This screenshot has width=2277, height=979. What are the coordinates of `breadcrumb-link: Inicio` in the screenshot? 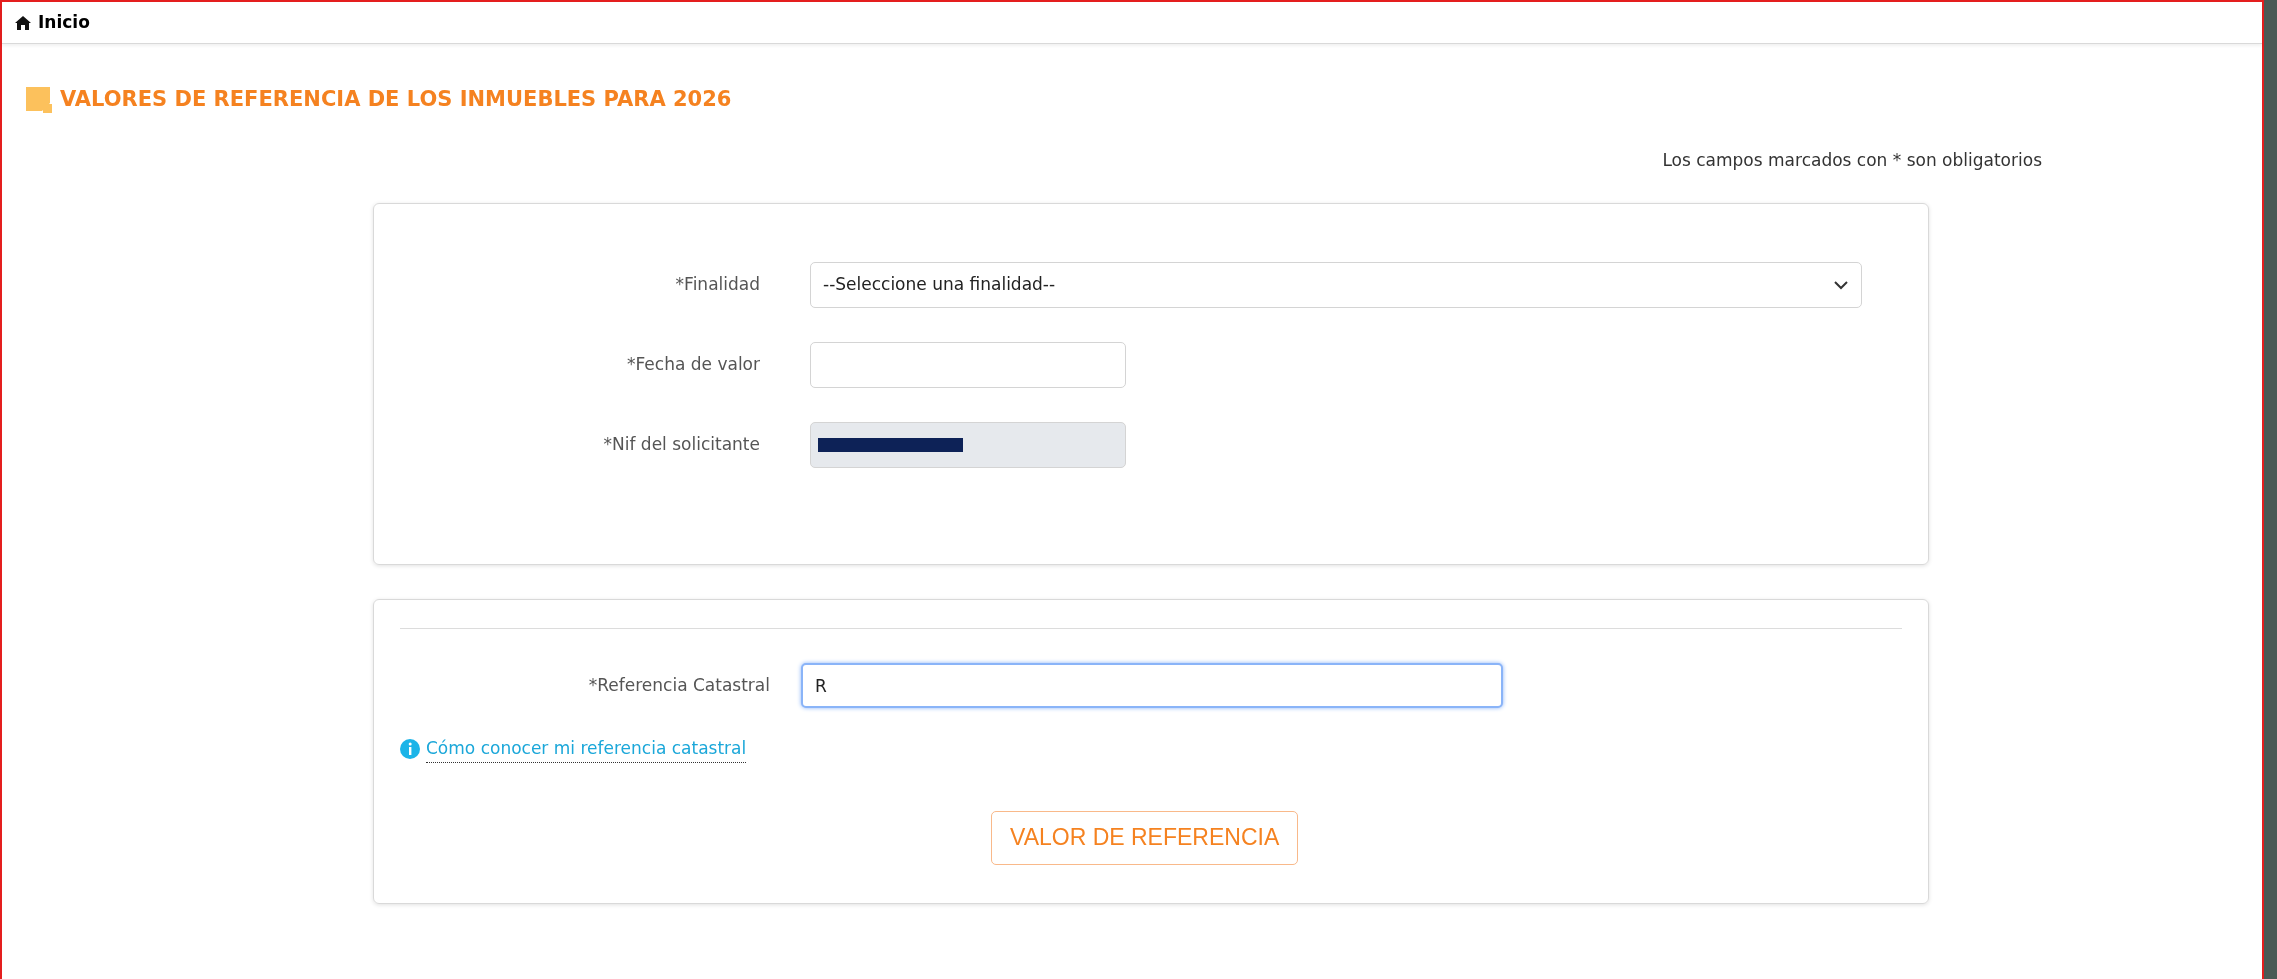 It's located at (64, 22).